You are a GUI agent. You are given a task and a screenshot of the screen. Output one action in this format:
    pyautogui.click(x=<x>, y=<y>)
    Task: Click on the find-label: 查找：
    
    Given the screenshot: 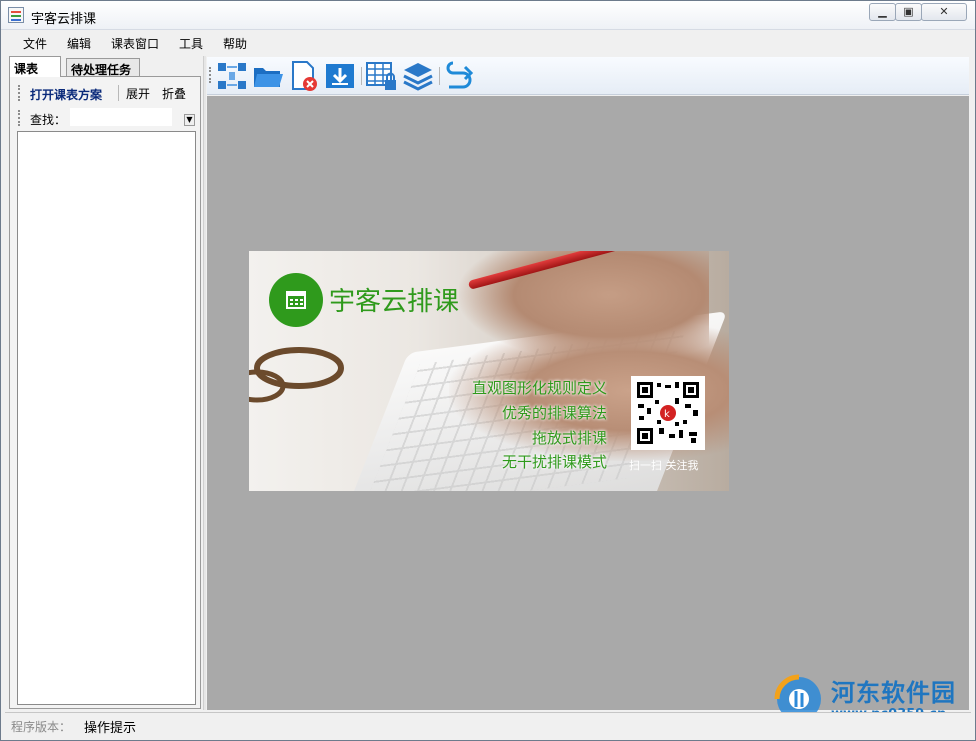 What is the action you would take?
    pyautogui.click(x=48, y=120)
    